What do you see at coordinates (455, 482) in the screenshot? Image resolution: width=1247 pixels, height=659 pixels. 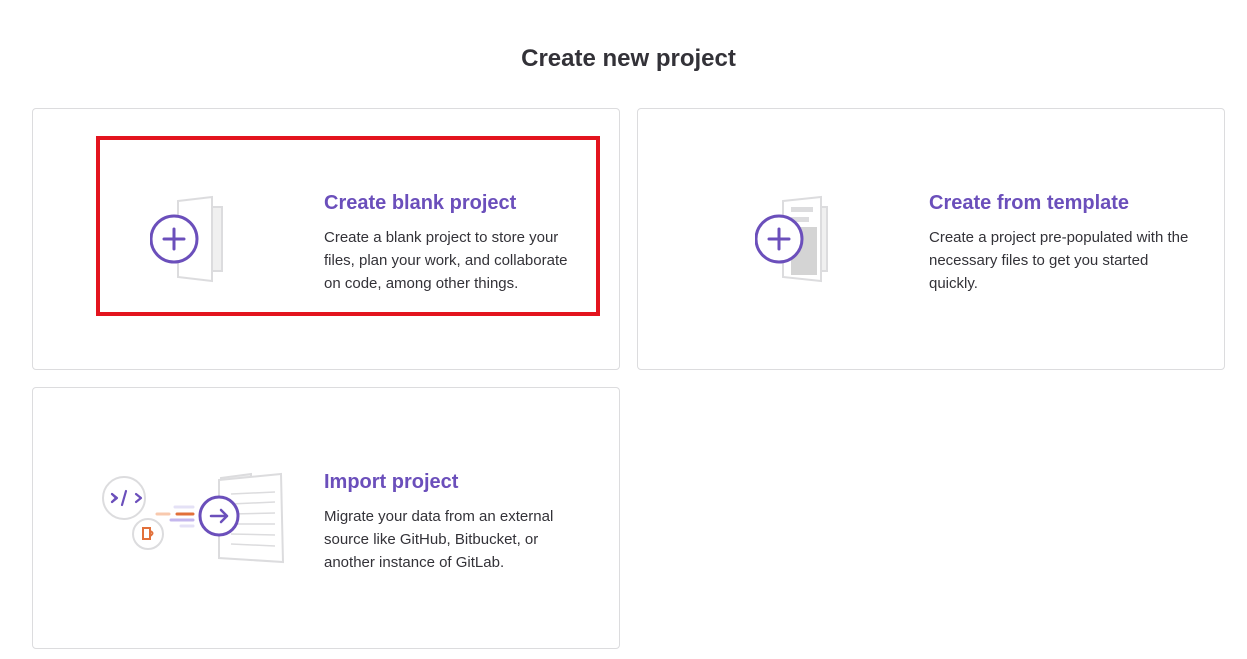 I see `import-card-title: Import project` at bounding box center [455, 482].